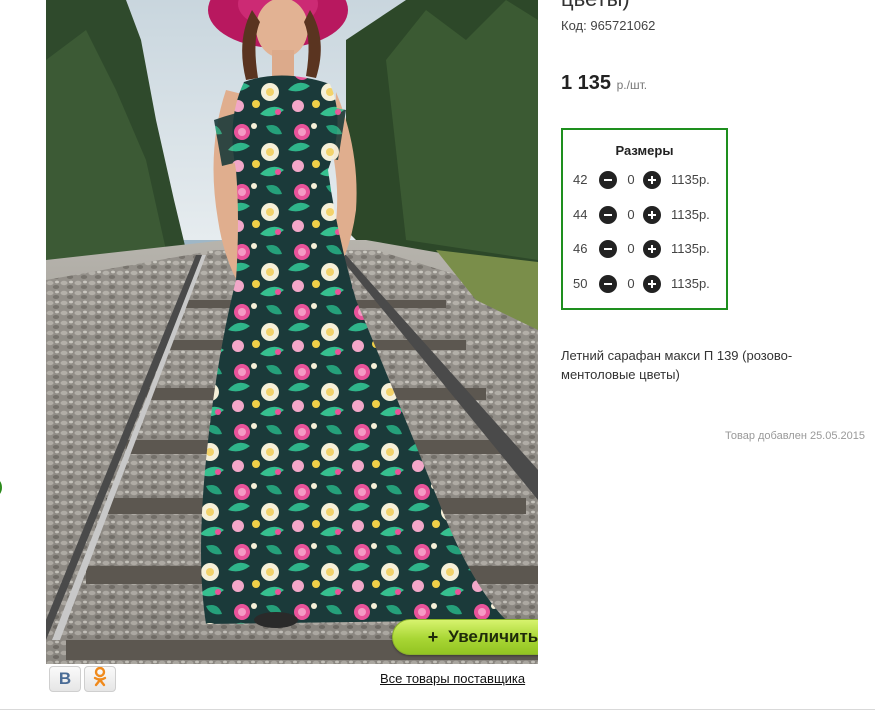 Image resolution: width=875 pixels, height=711 pixels. I want to click on size-label: 50, so click(580, 283).